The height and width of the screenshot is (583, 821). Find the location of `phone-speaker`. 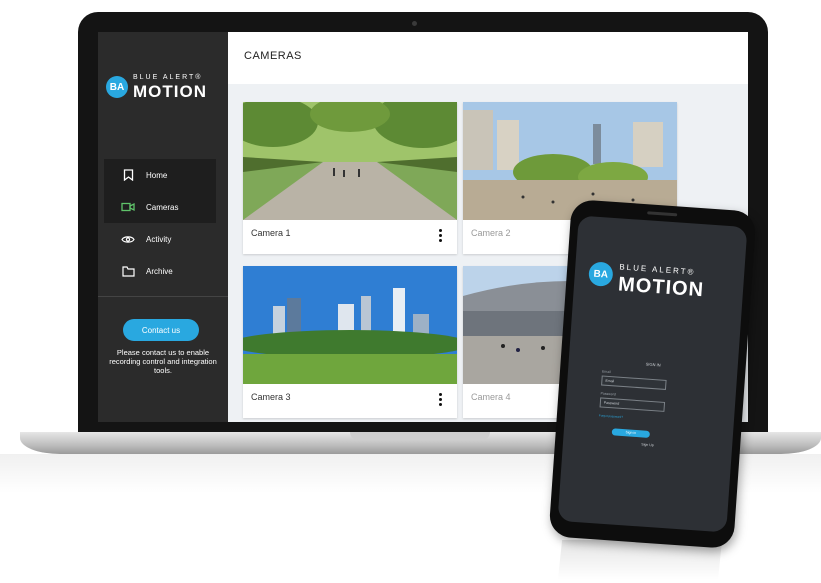

phone-speaker is located at coordinates (662, 214).